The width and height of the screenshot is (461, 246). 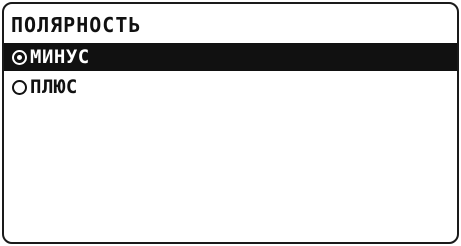 What do you see at coordinates (19, 57) in the screenshot?
I see `radio-selected-icon` at bounding box center [19, 57].